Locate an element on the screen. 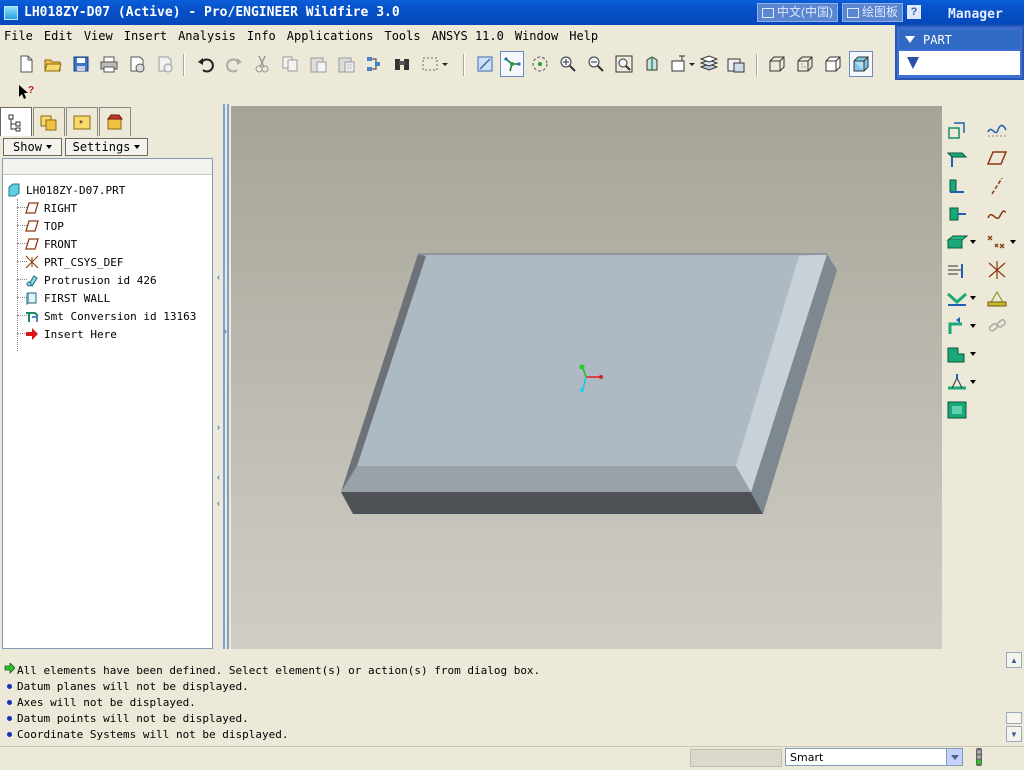  wireframe-icon is located at coordinates (777, 64).